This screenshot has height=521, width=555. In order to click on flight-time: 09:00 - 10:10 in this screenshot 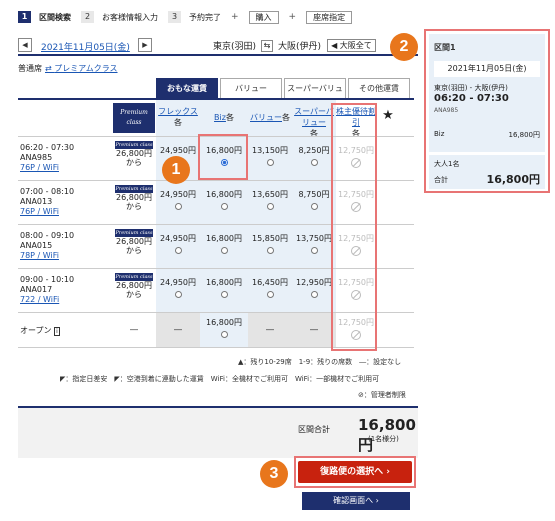, I will do `click(47, 279)`.